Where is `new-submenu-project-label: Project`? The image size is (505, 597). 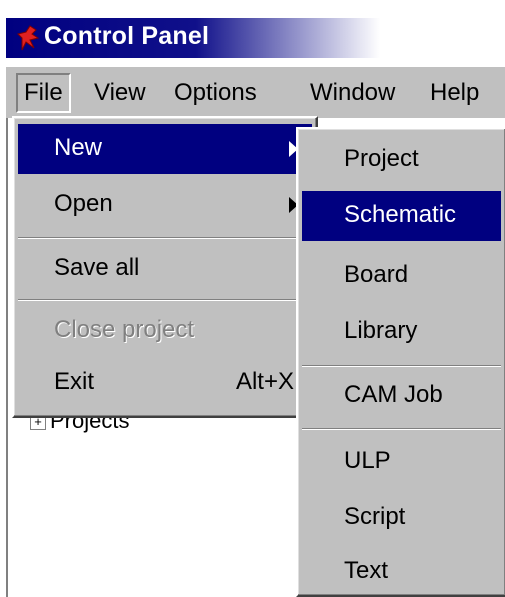 new-submenu-project-label: Project is located at coordinates (381, 158).